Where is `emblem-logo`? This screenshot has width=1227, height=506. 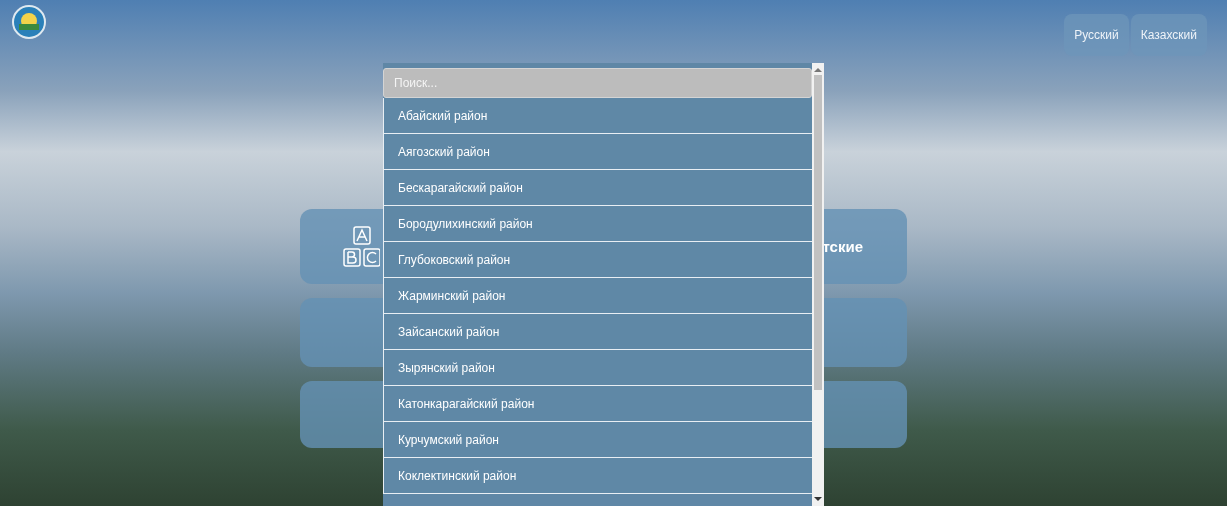
emblem-logo is located at coordinates (29, 22).